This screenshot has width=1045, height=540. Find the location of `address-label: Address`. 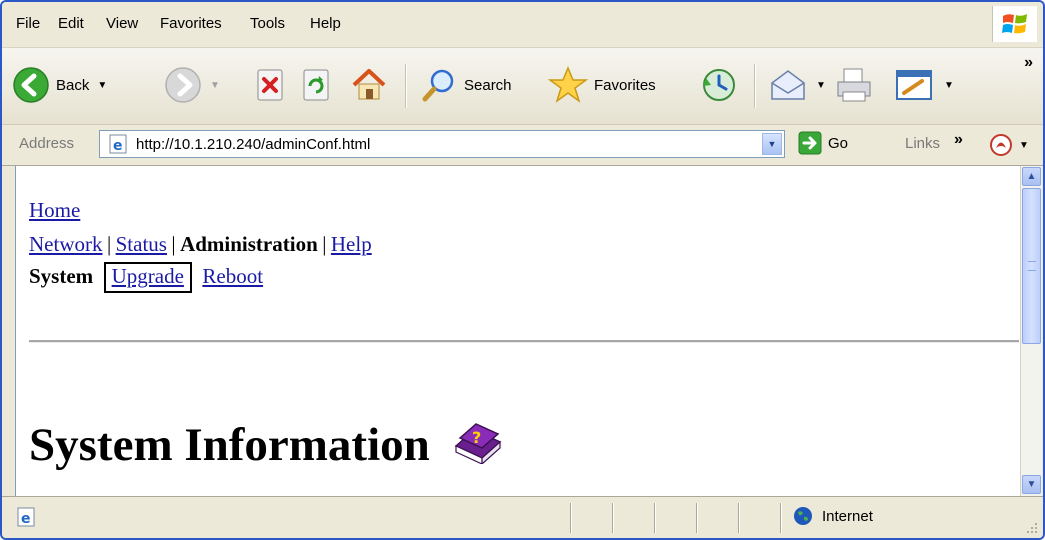

address-label: Address is located at coordinates (47, 143).